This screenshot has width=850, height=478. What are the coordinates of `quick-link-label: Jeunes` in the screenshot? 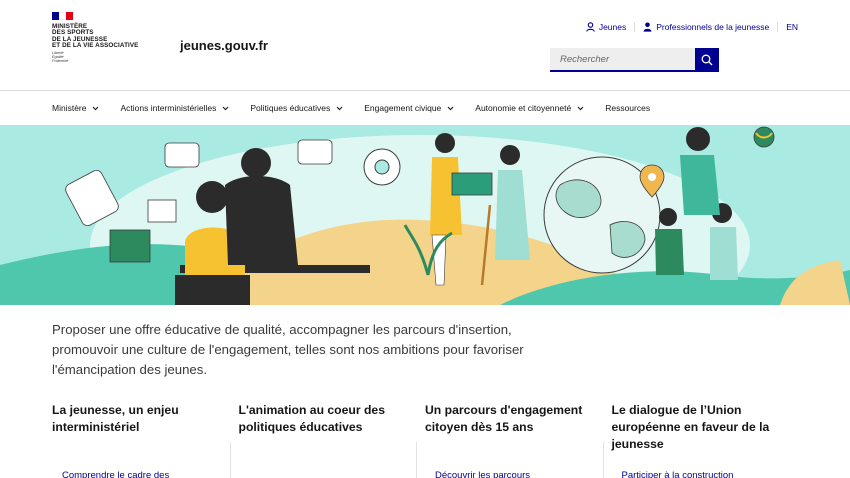 It's located at (612, 27).